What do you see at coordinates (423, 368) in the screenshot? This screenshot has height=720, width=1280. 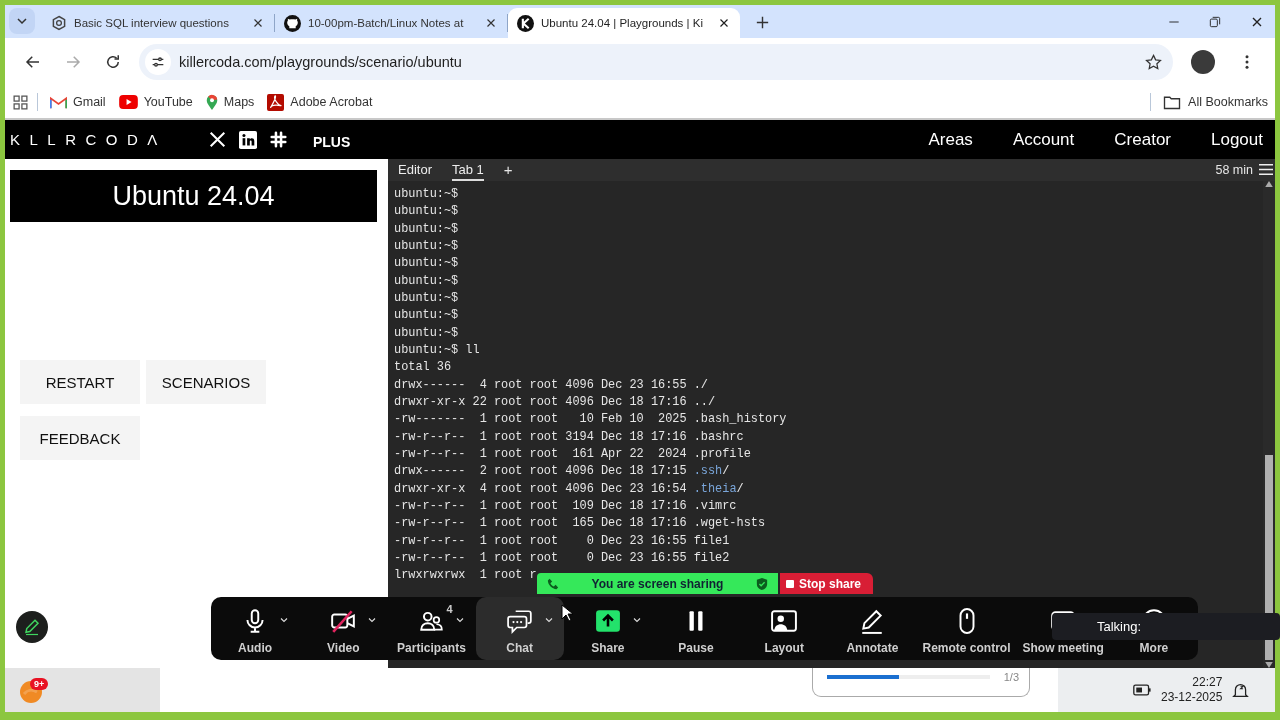 I see `terminal-line: total 36` at bounding box center [423, 368].